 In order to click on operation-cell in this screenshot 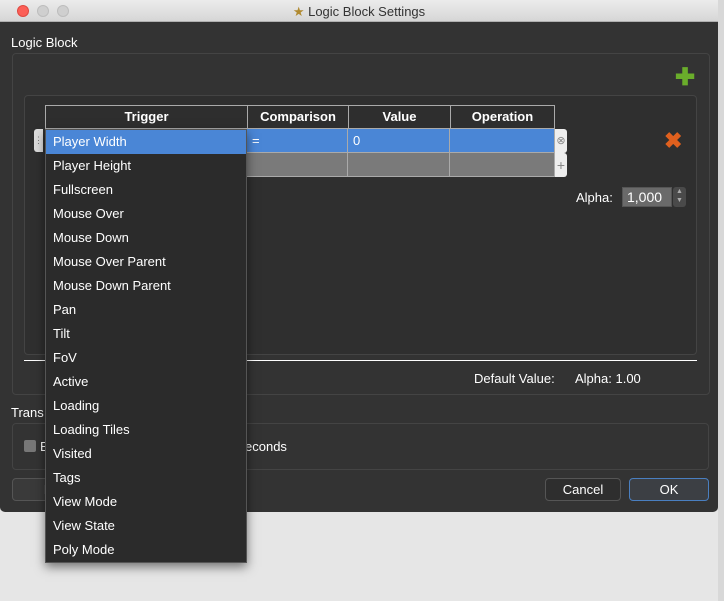, I will do `click(502, 141)`.